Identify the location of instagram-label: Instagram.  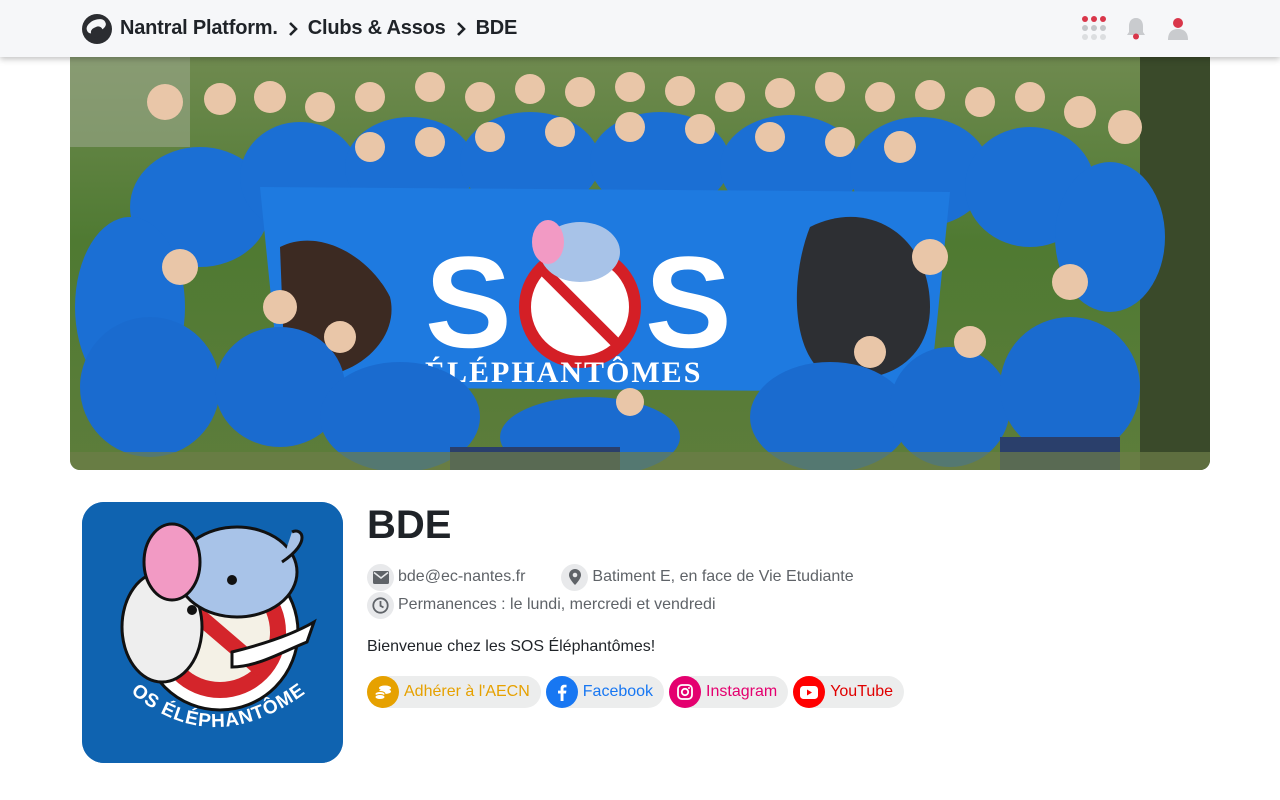
(742, 691).